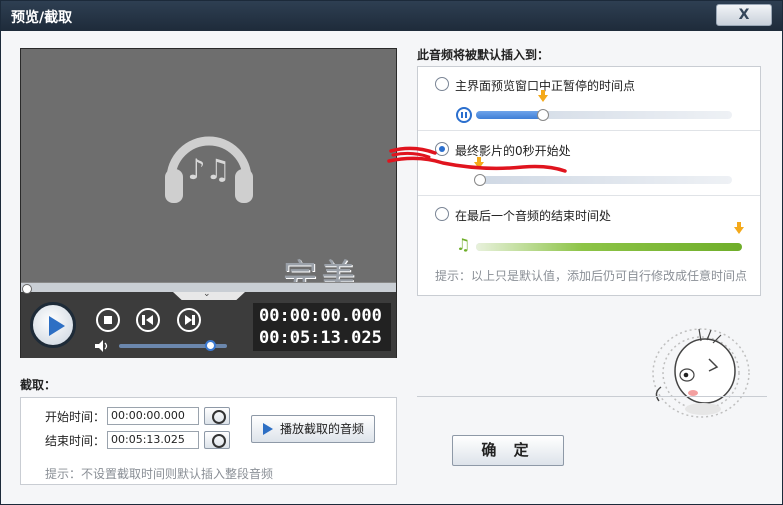 Image resolution: width=783 pixels, height=505 pixels. What do you see at coordinates (153, 416) in the screenshot?
I see `start-time-input: 00:00:00.000` at bounding box center [153, 416].